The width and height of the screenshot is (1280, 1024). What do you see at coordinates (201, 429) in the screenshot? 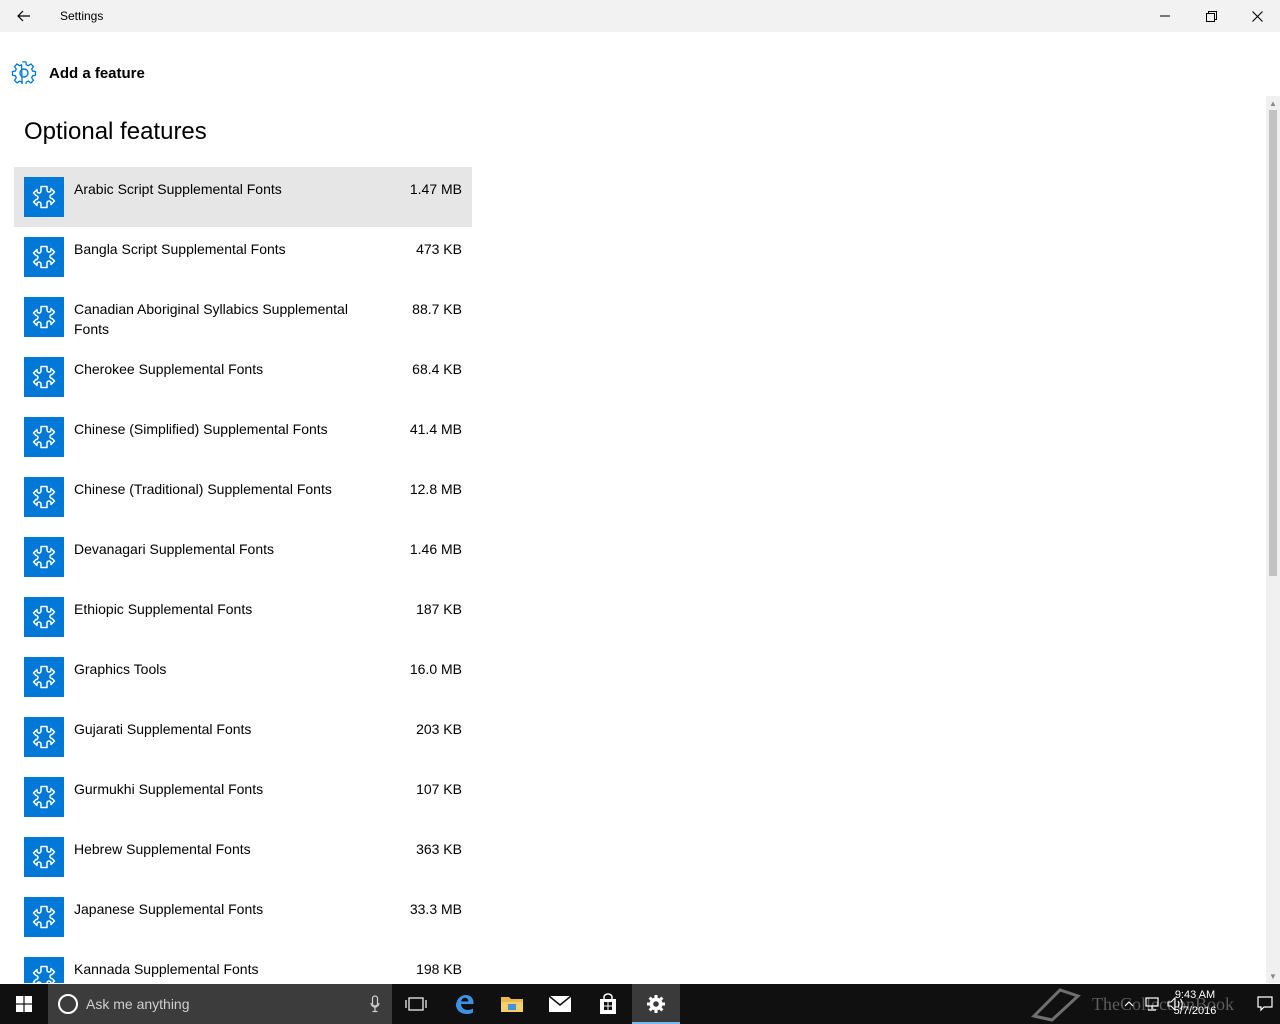
I see `feature-name: Chinese (Simplified) Supplemental Fonts` at bounding box center [201, 429].